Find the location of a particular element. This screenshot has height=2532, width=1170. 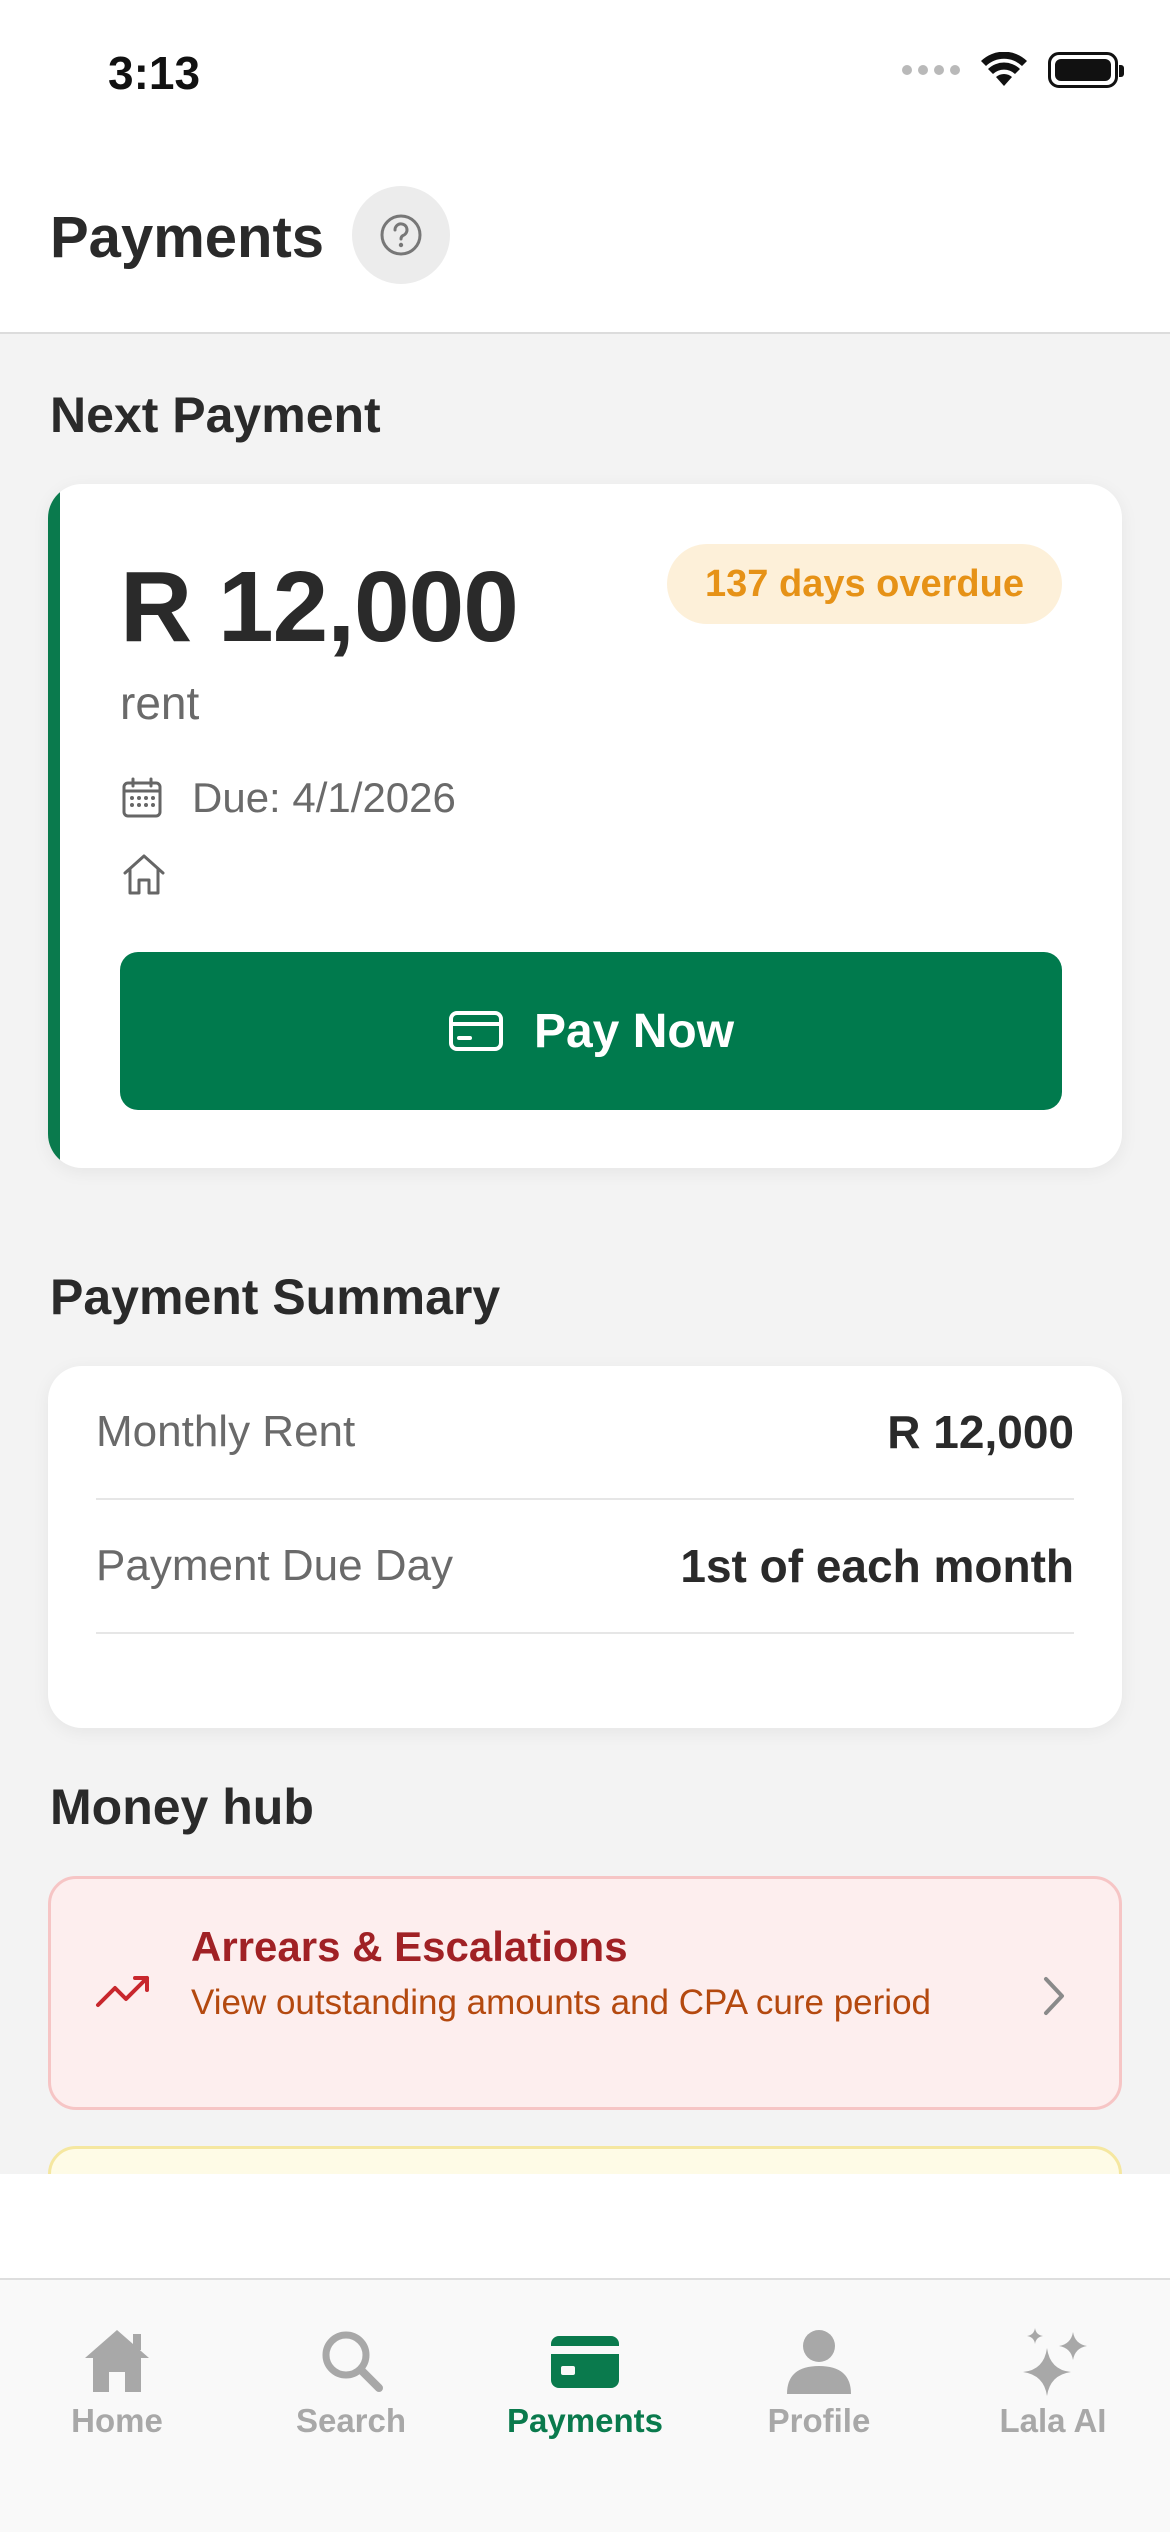

next-payment-heading: Next Payment is located at coordinates (215, 415).